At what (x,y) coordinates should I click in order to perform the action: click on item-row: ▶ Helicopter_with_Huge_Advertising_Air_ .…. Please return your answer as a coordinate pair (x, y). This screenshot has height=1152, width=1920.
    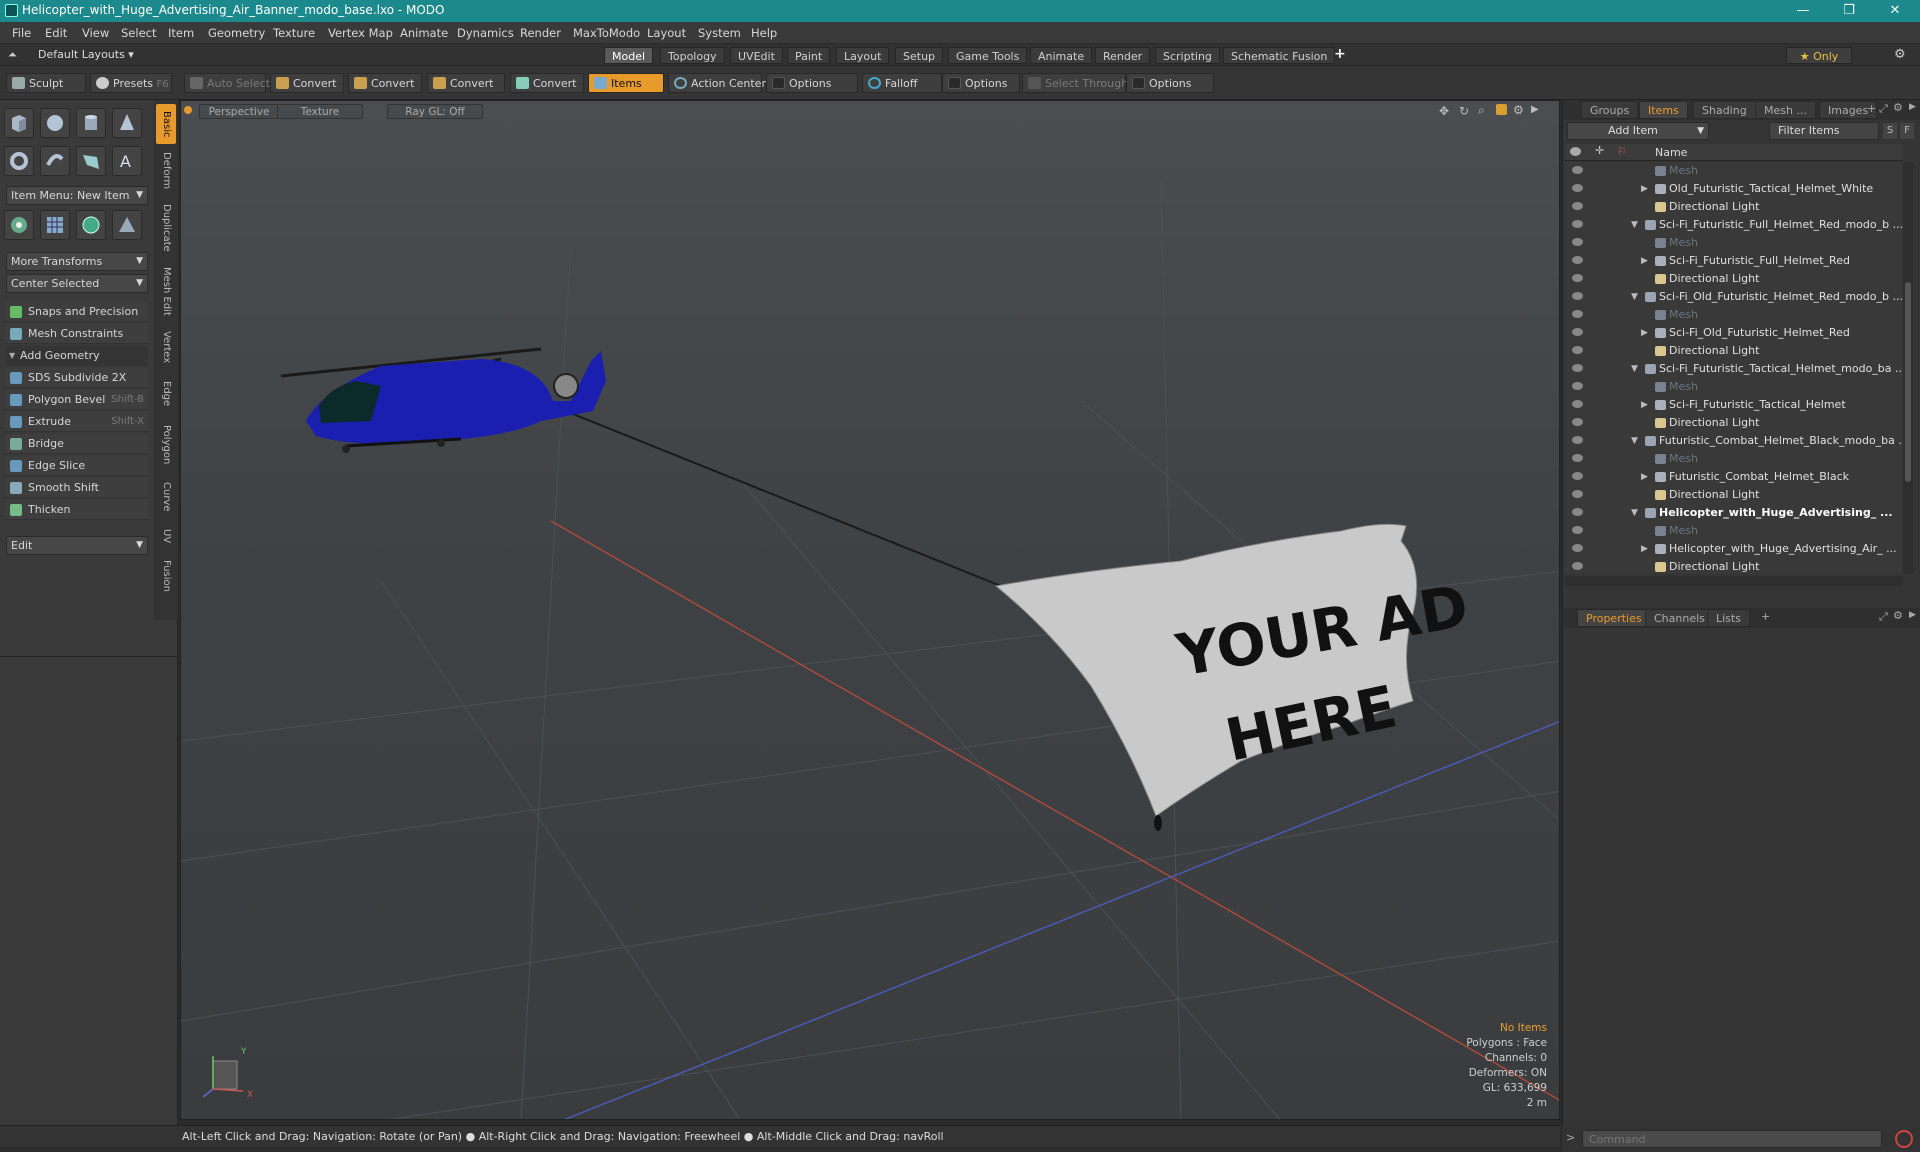
    Looking at the image, I should click on (1734, 549).